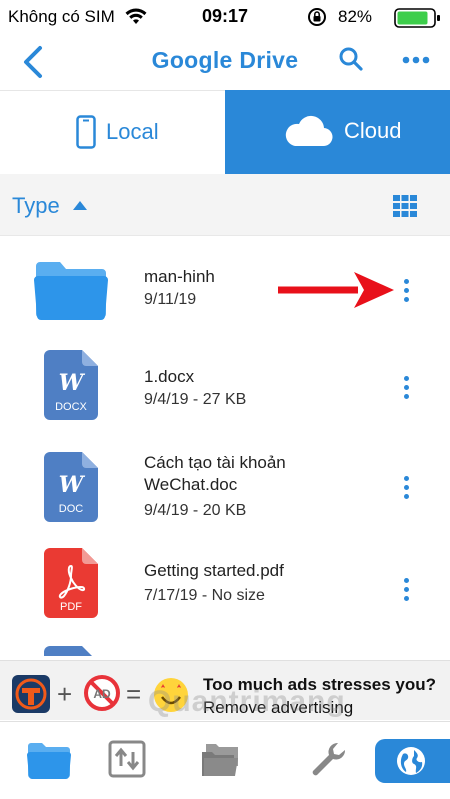 This screenshot has width=450, height=799. Describe the element at coordinates (71, 607) in the screenshot. I see `file-badge: PDF` at that location.